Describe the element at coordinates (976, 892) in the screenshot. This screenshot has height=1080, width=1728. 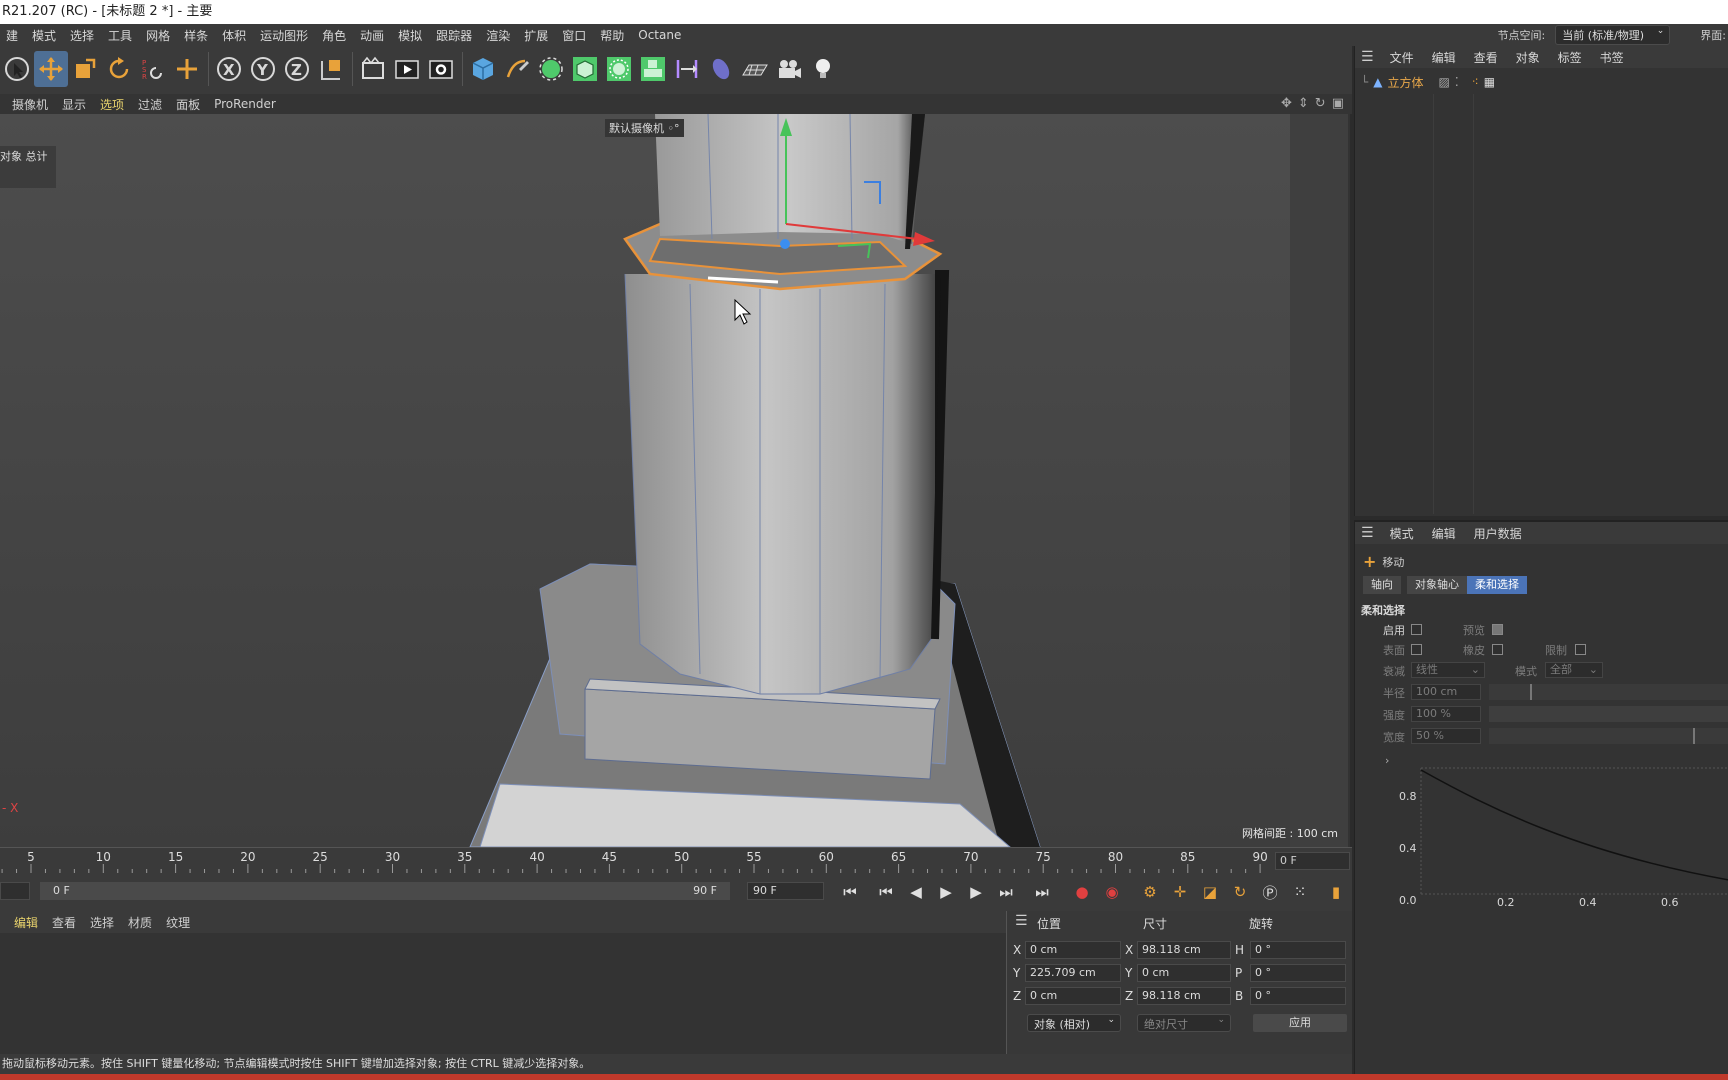
I see `next-frame-icon: ▶` at that location.